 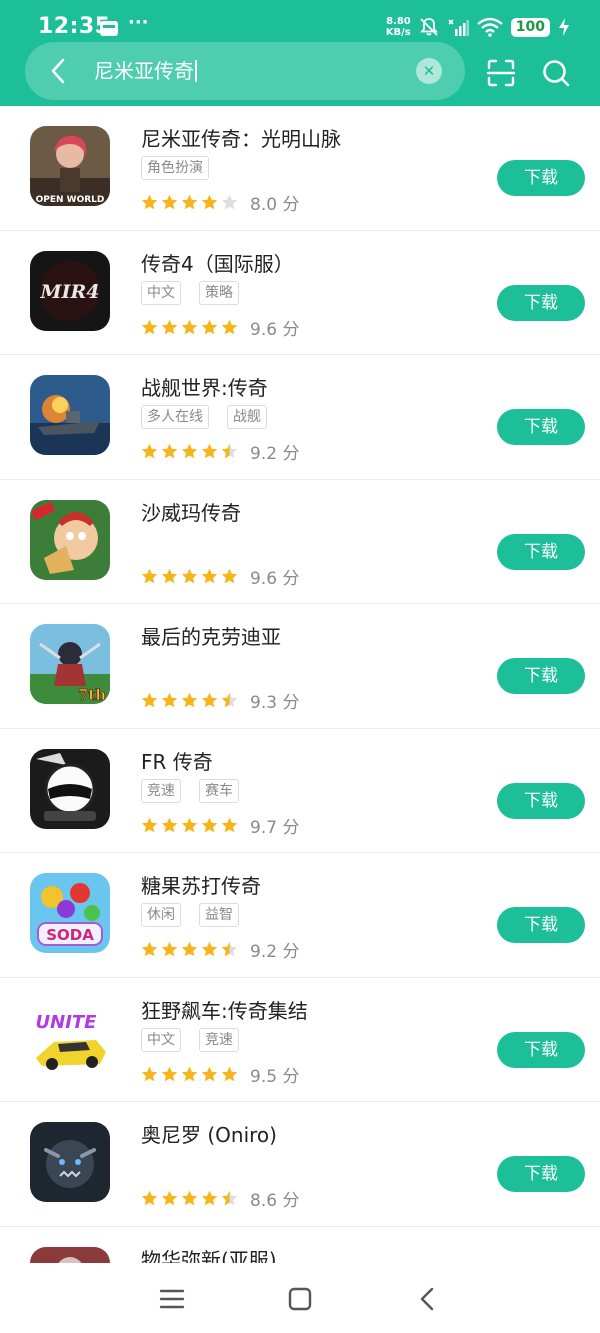 I want to click on candy-soda-app-icon: SODA, so click(x=70, y=913).